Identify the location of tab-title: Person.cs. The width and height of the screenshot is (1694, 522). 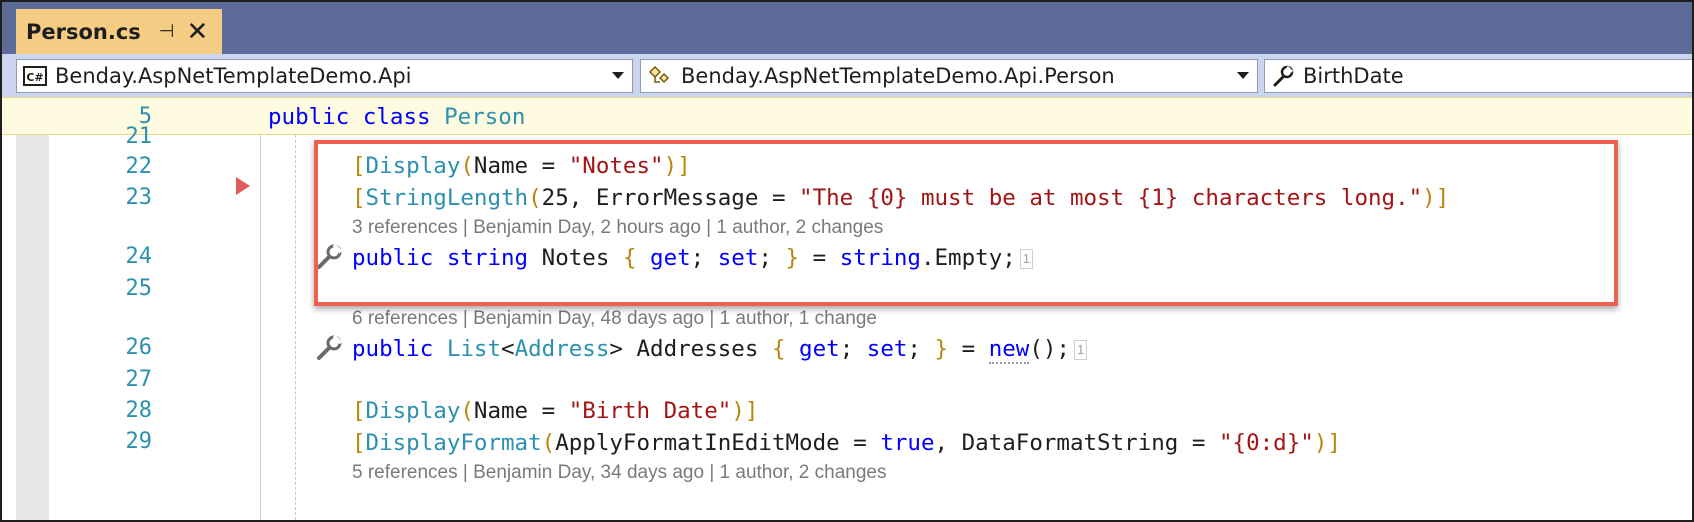
(83, 31).